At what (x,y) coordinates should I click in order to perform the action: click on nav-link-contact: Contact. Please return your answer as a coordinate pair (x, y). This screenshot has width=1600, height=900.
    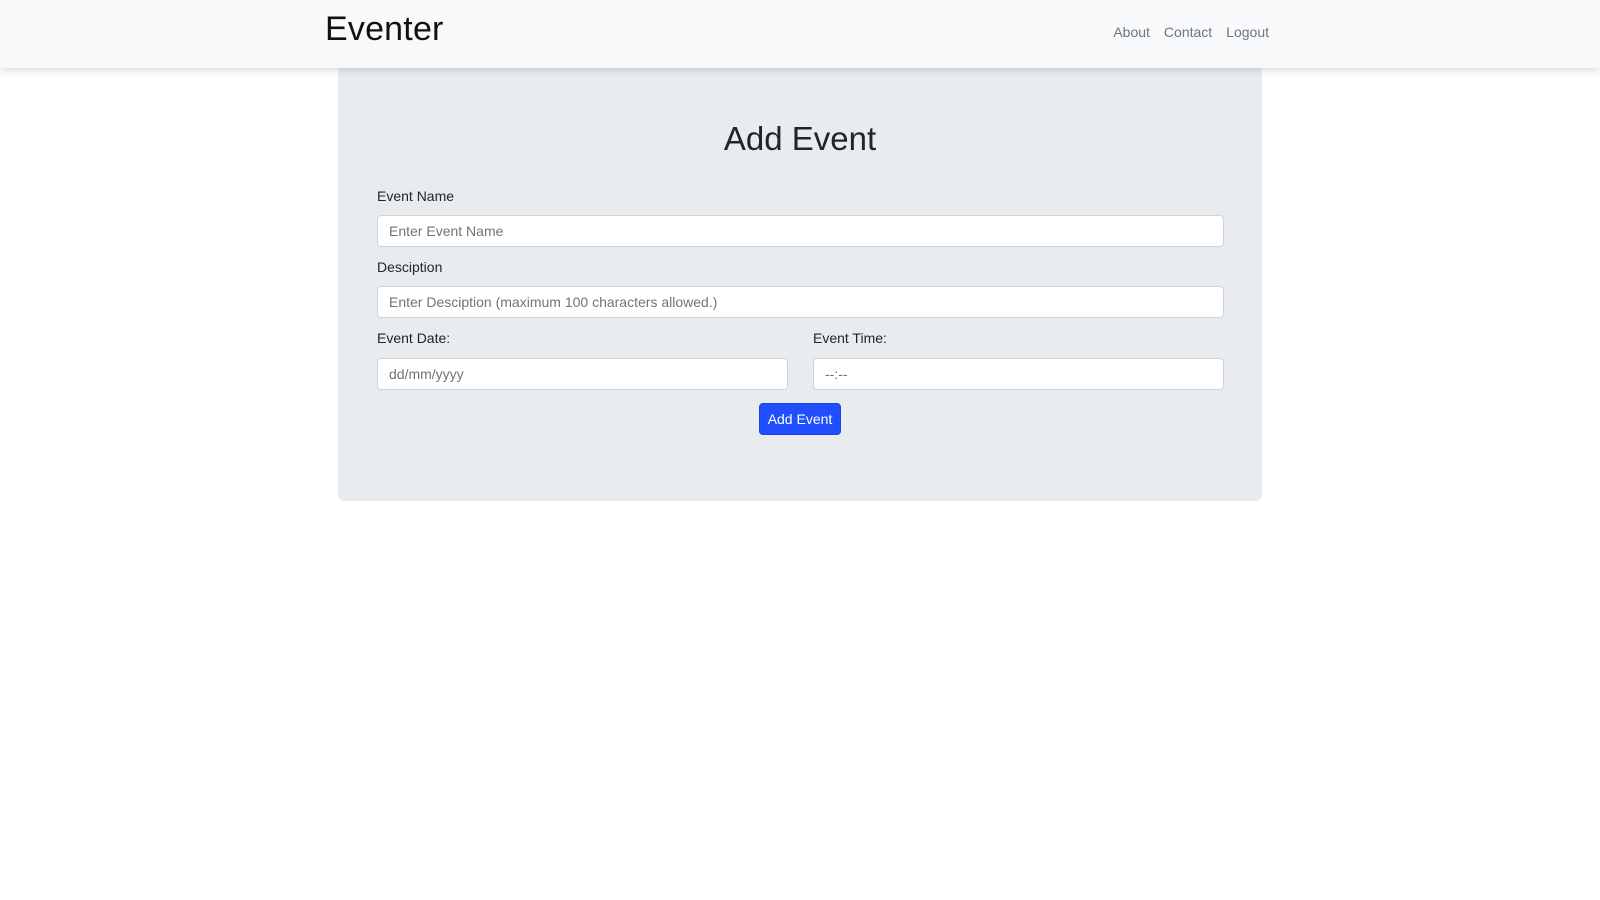
    Looking at the image, I should click on (1188, 32).